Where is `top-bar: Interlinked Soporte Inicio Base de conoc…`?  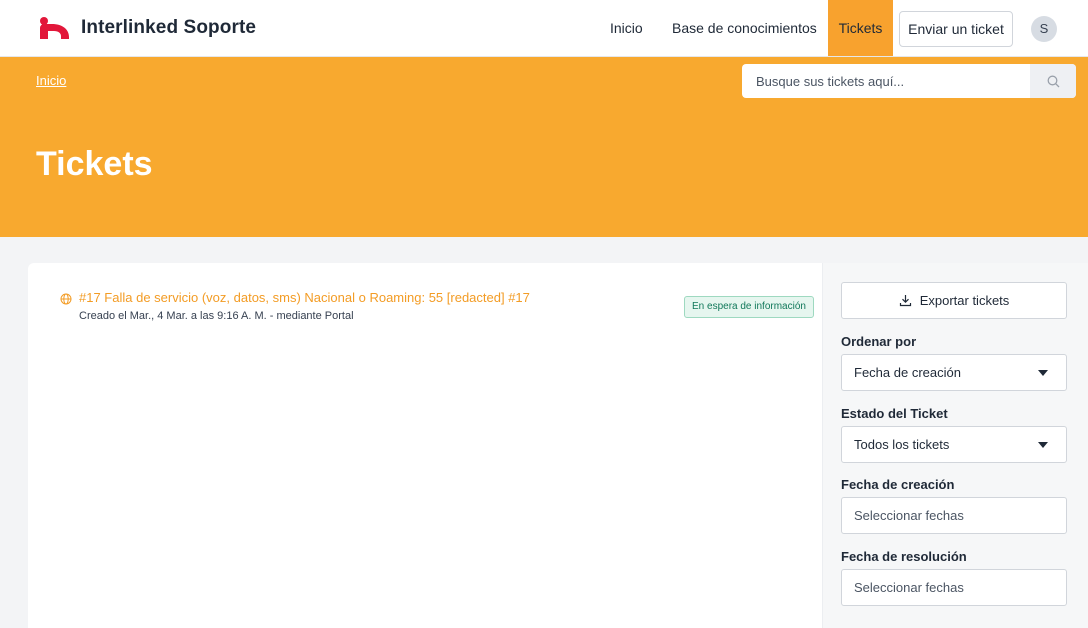
top-bar: Interlinked Soporte Inicio Base de conoc… is located at coordinates (544, 28).